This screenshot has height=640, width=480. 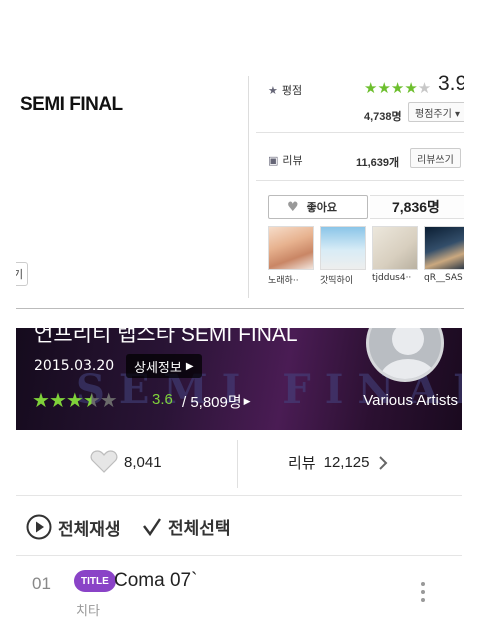 What do you see at coordinates (152, 526) in the screenshot?
I see `checkmark-icon` at bounding box center [152, 526].